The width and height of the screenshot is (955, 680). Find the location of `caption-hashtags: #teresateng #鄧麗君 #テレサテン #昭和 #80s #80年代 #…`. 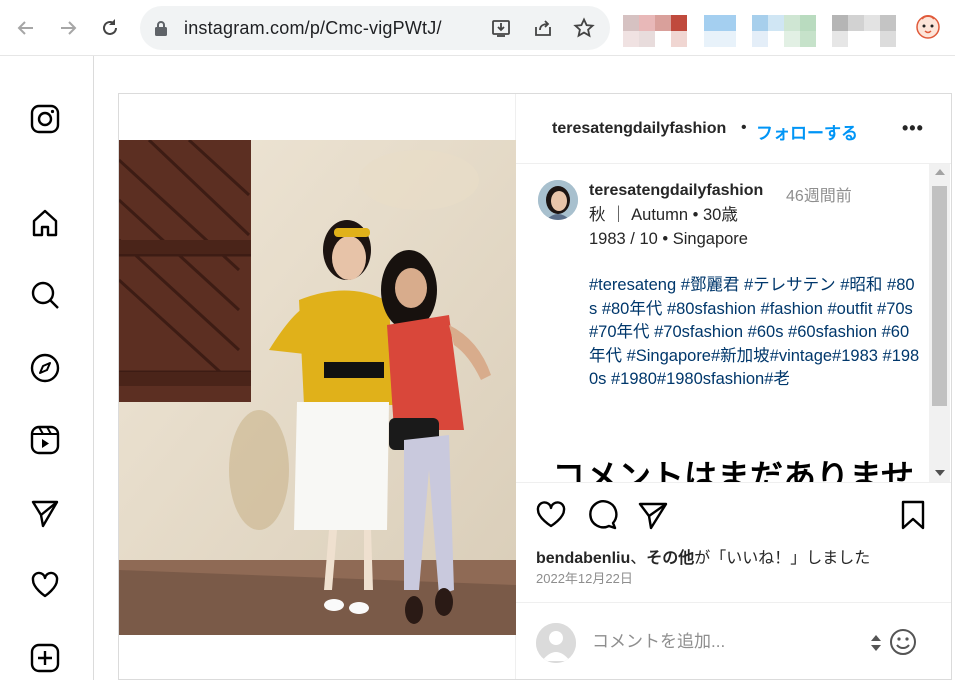

caption-hashtags: #teresateng #鄧麗君 #テレサテン #昭和 #80s #80年代 #… is located at coordinates (755, 333).